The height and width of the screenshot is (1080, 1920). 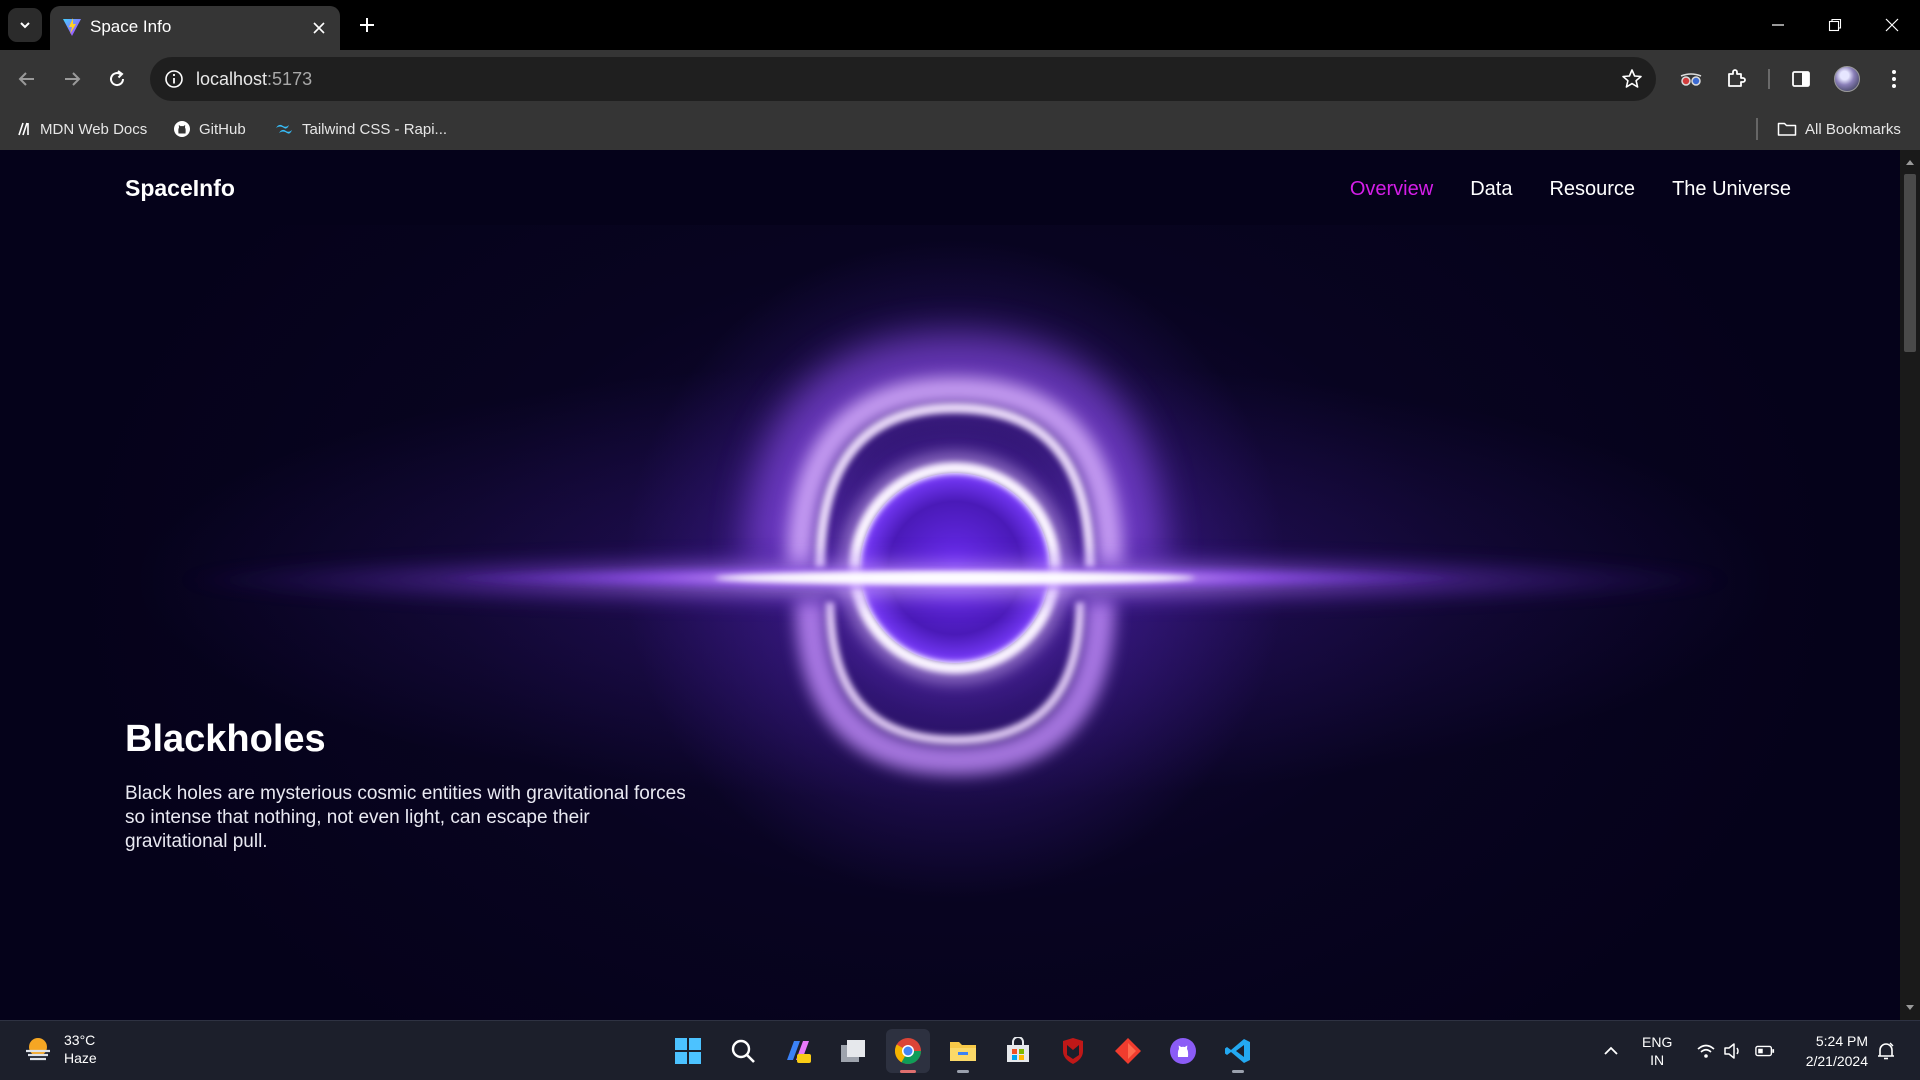 I want to click on arrow-left-icon, so click(x=26, y=79).